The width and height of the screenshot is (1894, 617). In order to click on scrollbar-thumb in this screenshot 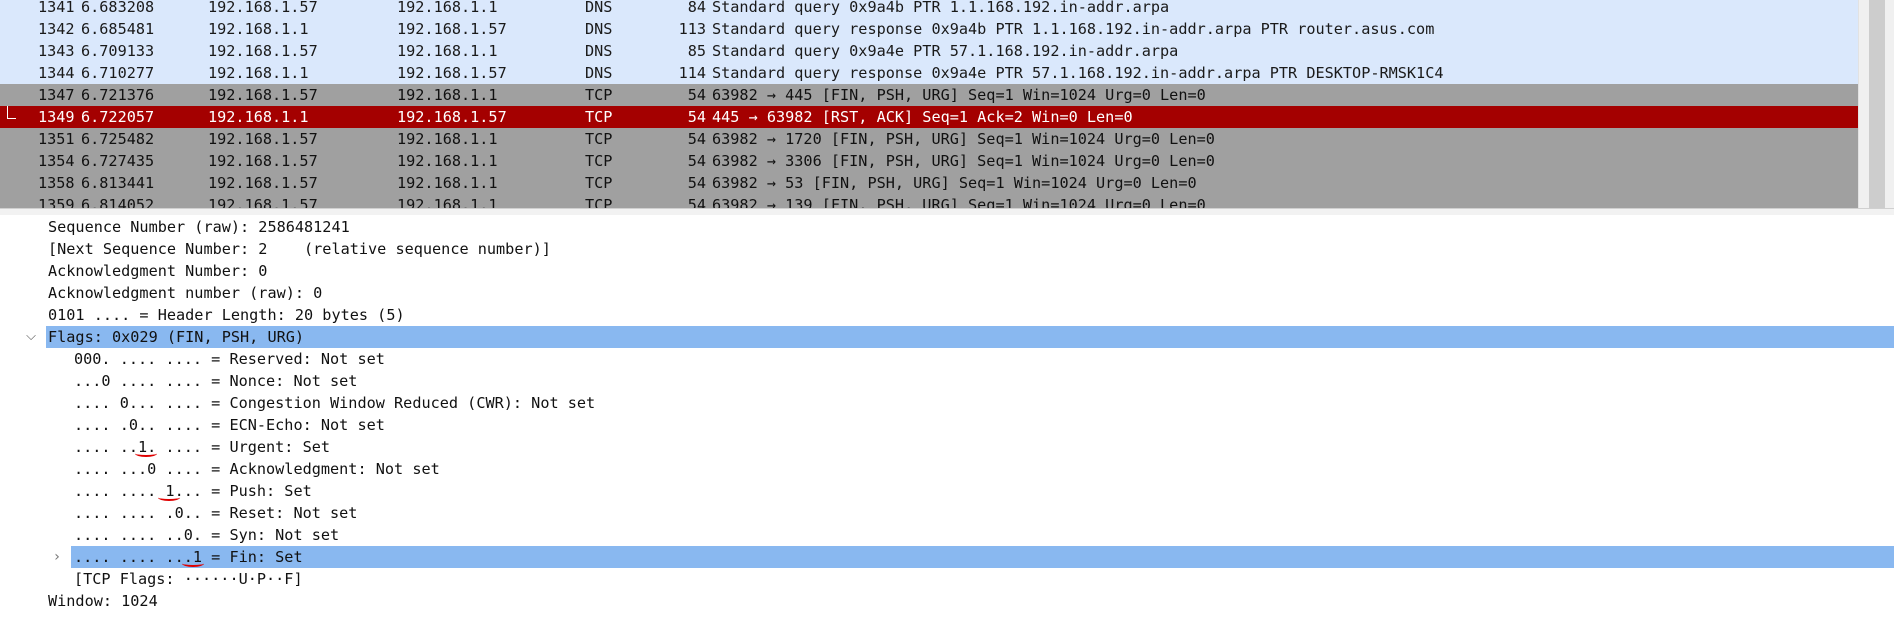, I will do `click(1877, 104)`.